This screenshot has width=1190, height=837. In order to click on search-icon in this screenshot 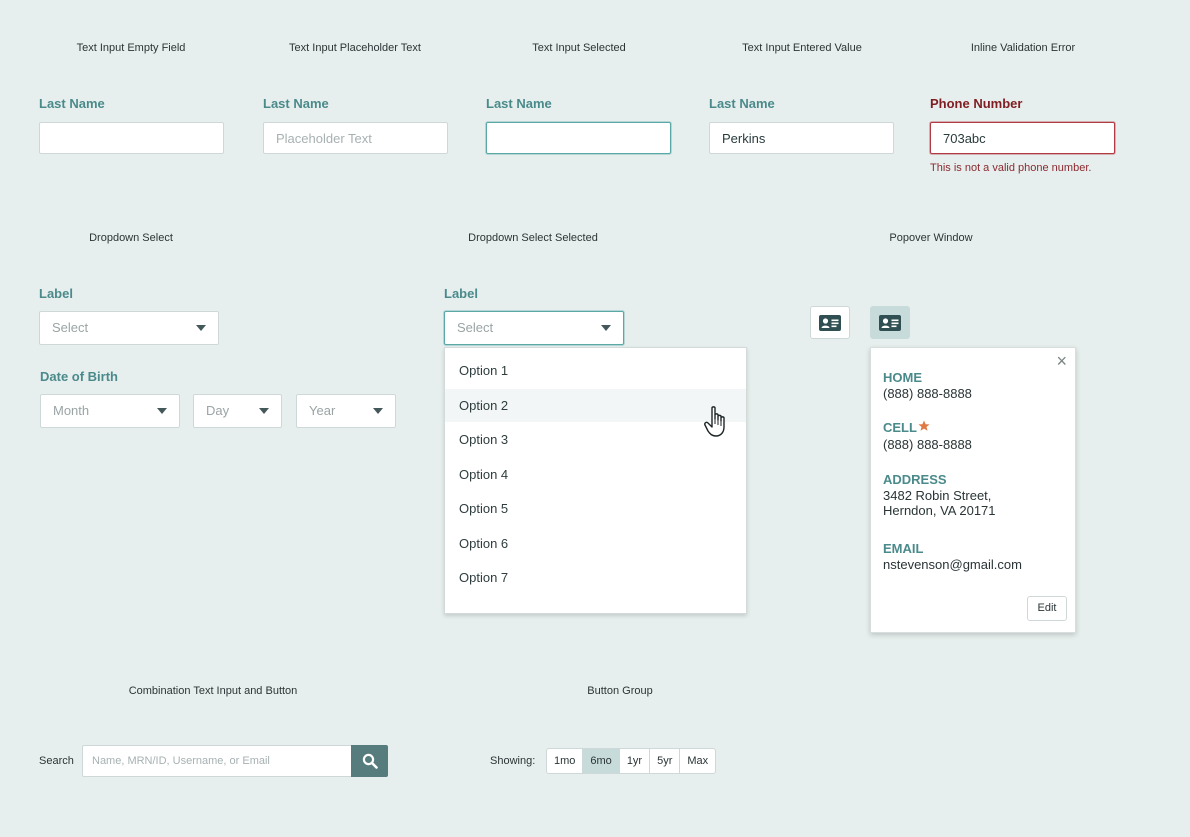, I will do `click(370, 761)`.